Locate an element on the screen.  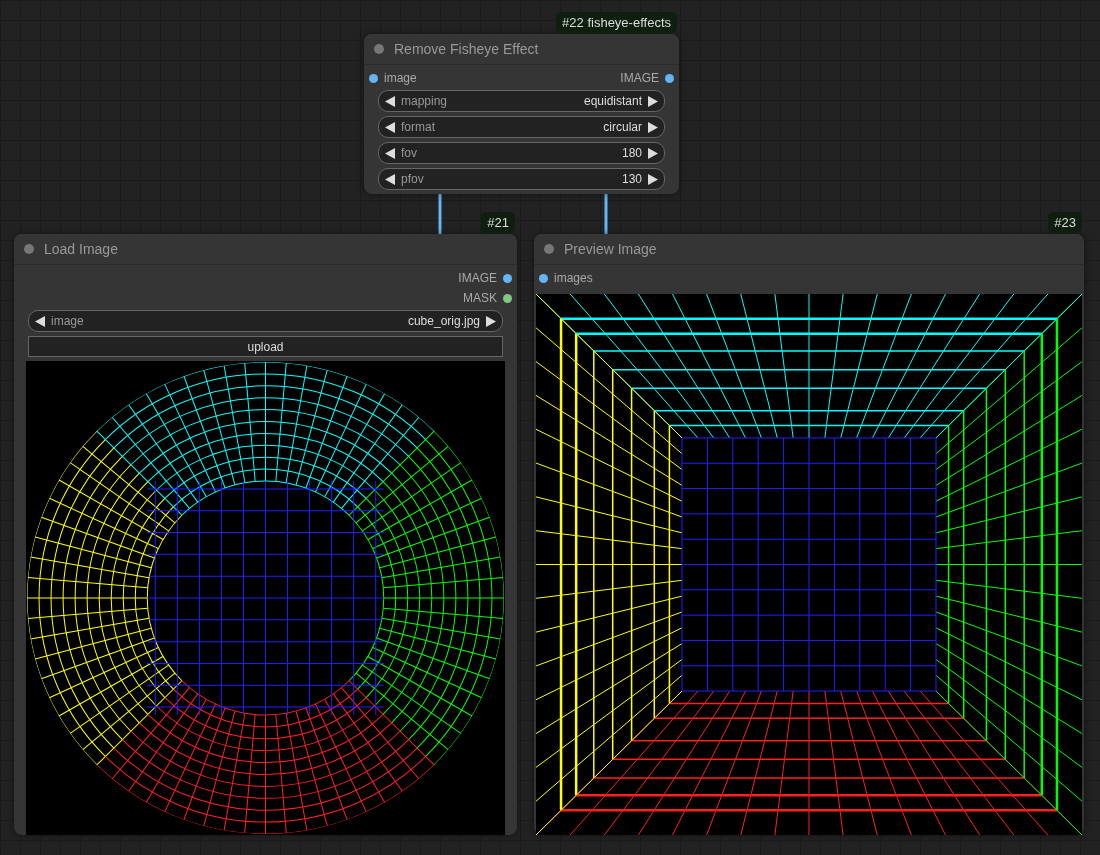
combo-widget: fov 180 is located at coordinates (521, 153).